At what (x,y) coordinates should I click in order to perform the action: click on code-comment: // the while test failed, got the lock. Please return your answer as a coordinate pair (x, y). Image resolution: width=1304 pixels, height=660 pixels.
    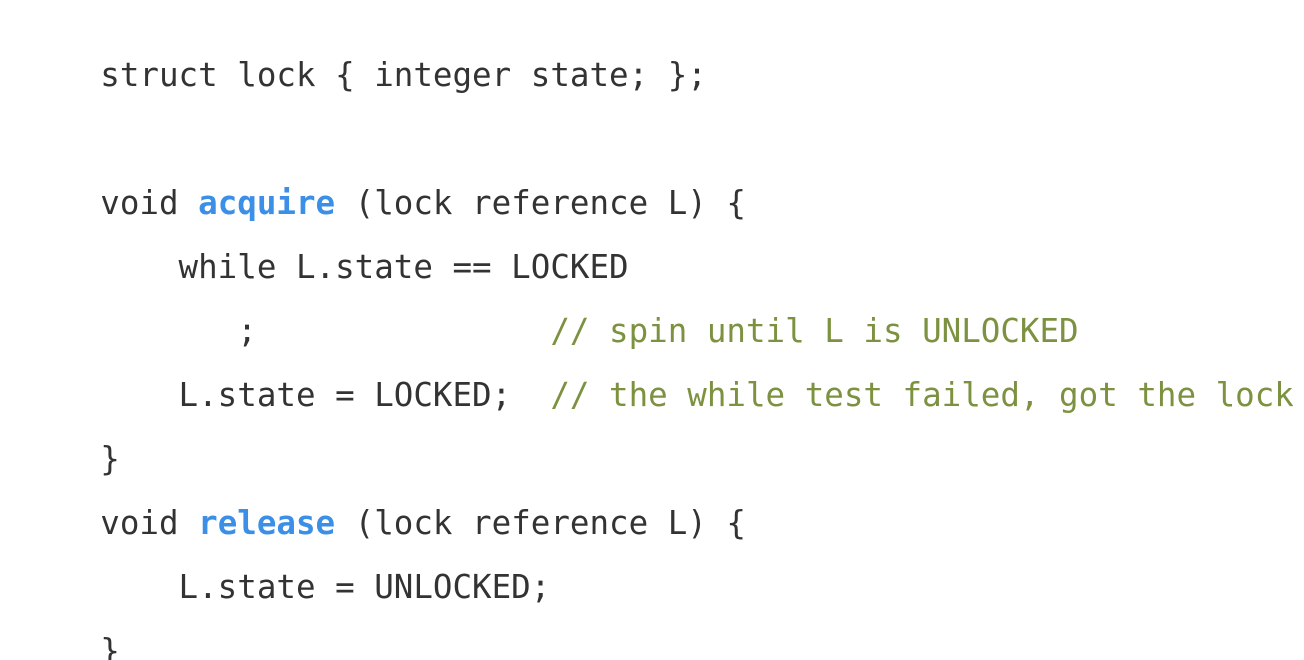
    Looking at the image, I should click on (922, 395).